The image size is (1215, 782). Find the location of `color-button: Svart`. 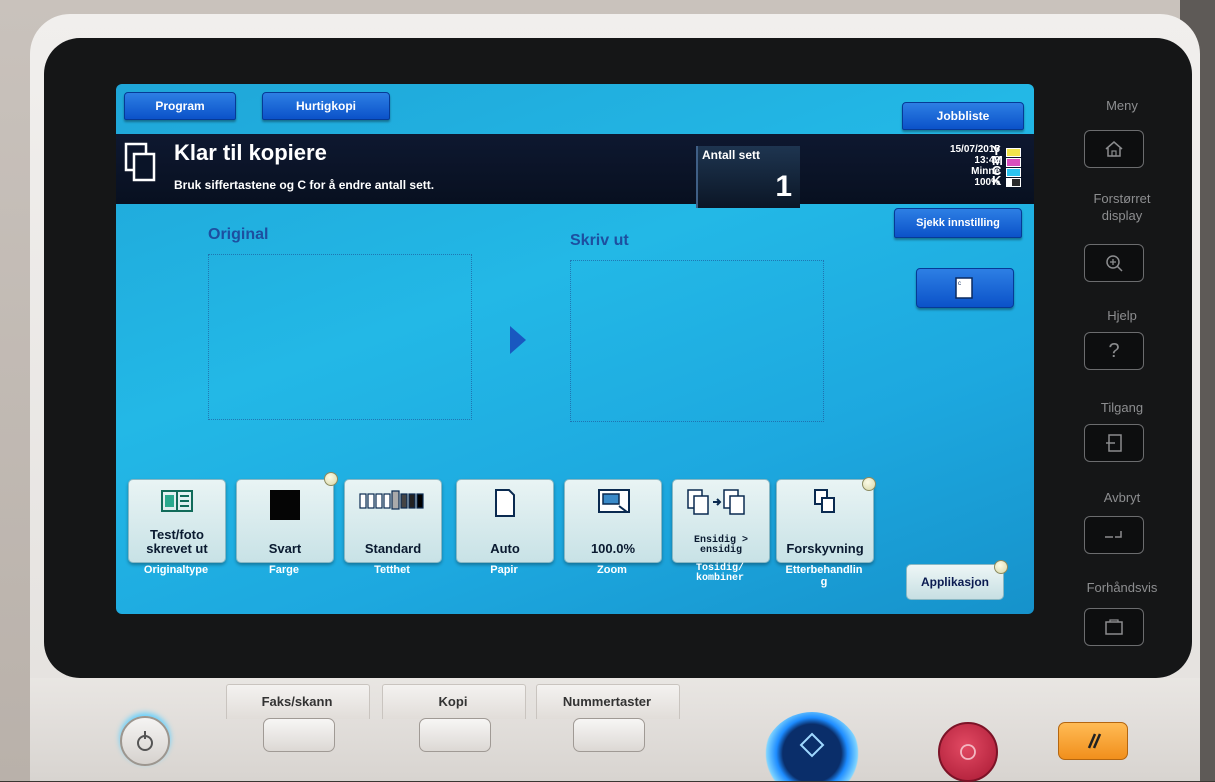

color-button: Svart is located at coordinates (285, 521).